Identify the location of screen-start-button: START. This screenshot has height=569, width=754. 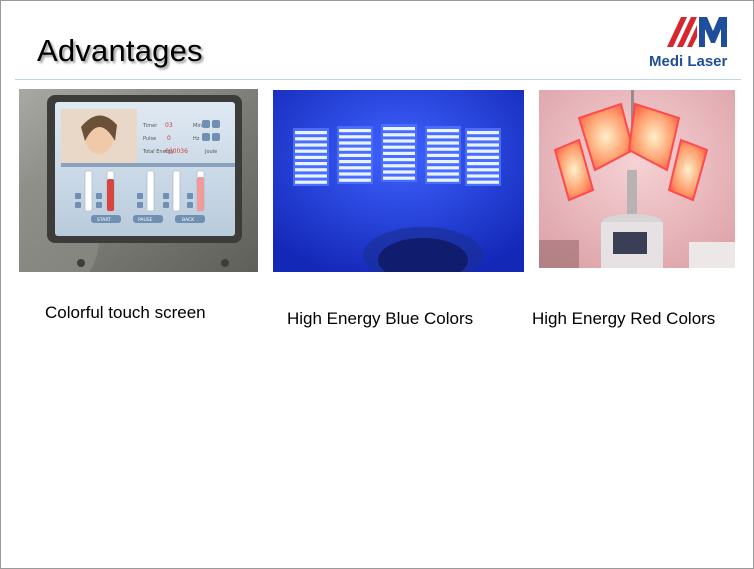
(104, 220).